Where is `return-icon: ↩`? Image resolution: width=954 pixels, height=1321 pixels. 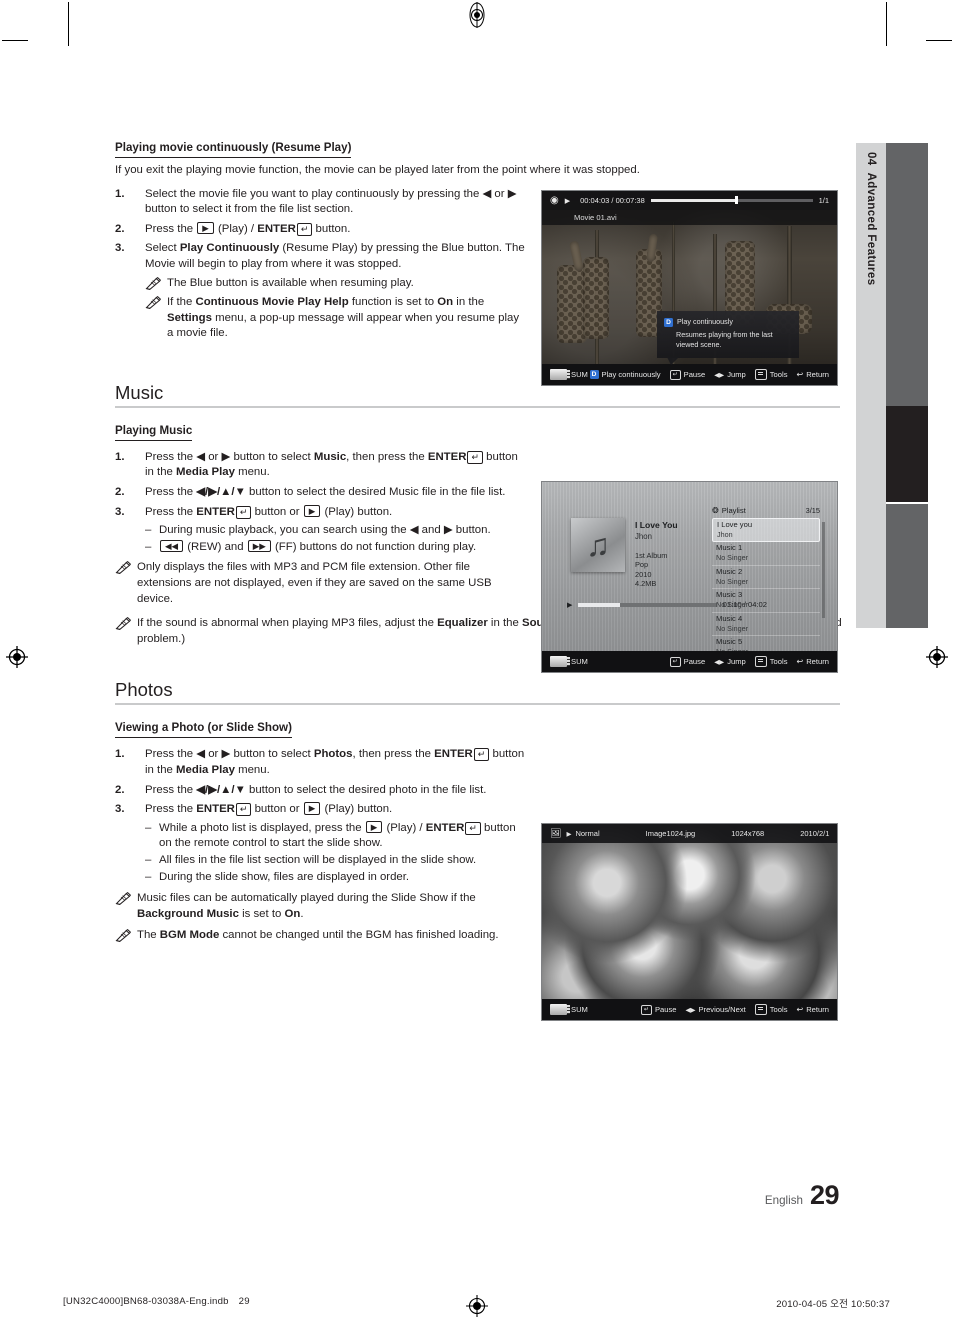 return-icon: ↩ is located at coordinates (800, 374).